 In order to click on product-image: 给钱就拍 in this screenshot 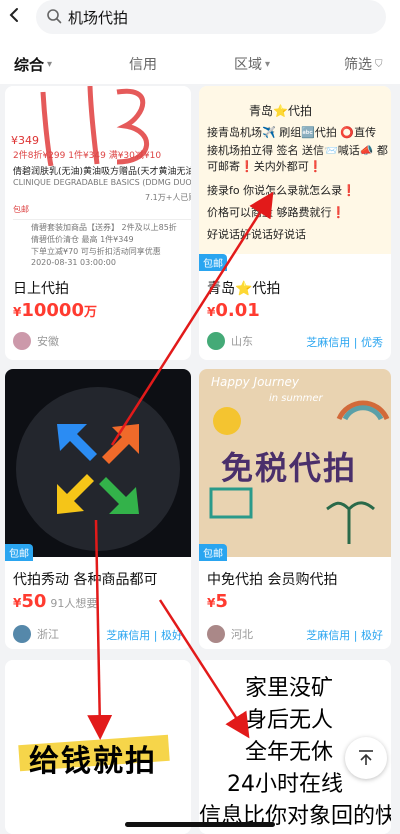, I will do `click(98, 747)`.